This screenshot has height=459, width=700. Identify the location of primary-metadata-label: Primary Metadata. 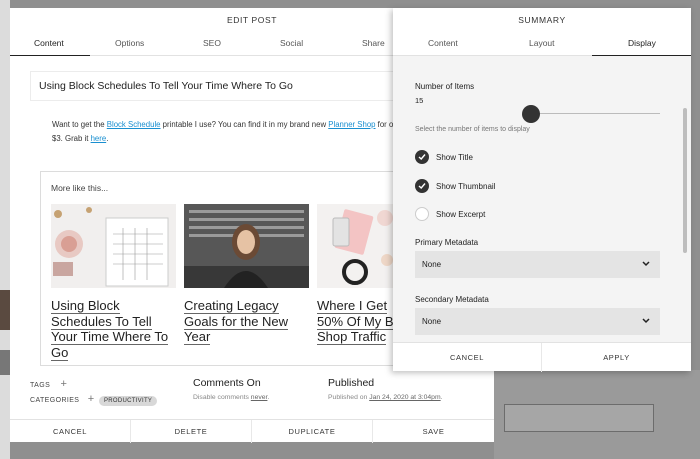
(447, 242).